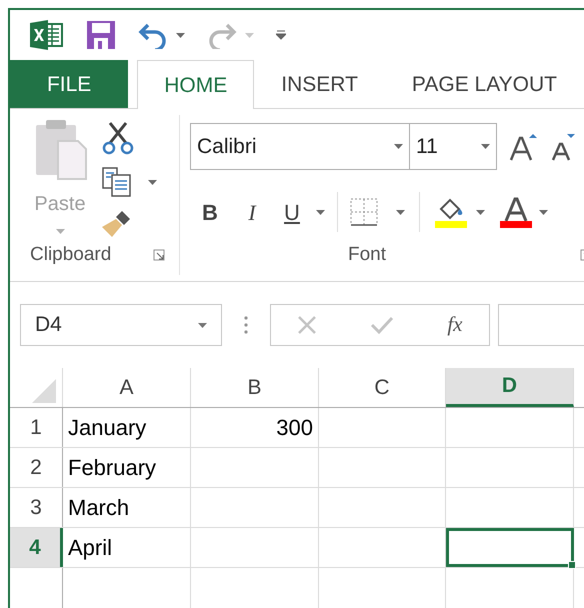 This screenshot has width=584, height=608. Describe the element at coordinates (71, 254) in the screenshot. I see `group-label: Clipboard` at that location.